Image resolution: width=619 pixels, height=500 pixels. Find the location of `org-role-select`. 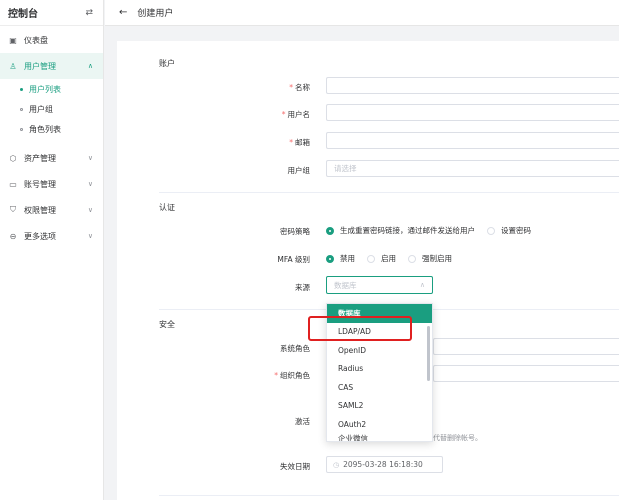

org-role-select is located at coordinates (526, 373).